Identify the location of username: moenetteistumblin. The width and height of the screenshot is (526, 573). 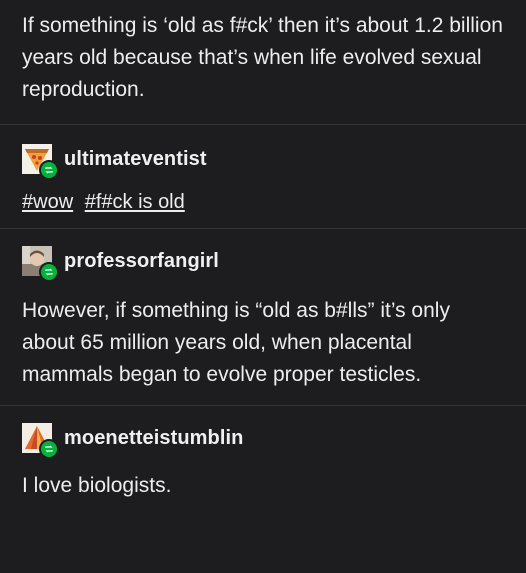
(154, 438).